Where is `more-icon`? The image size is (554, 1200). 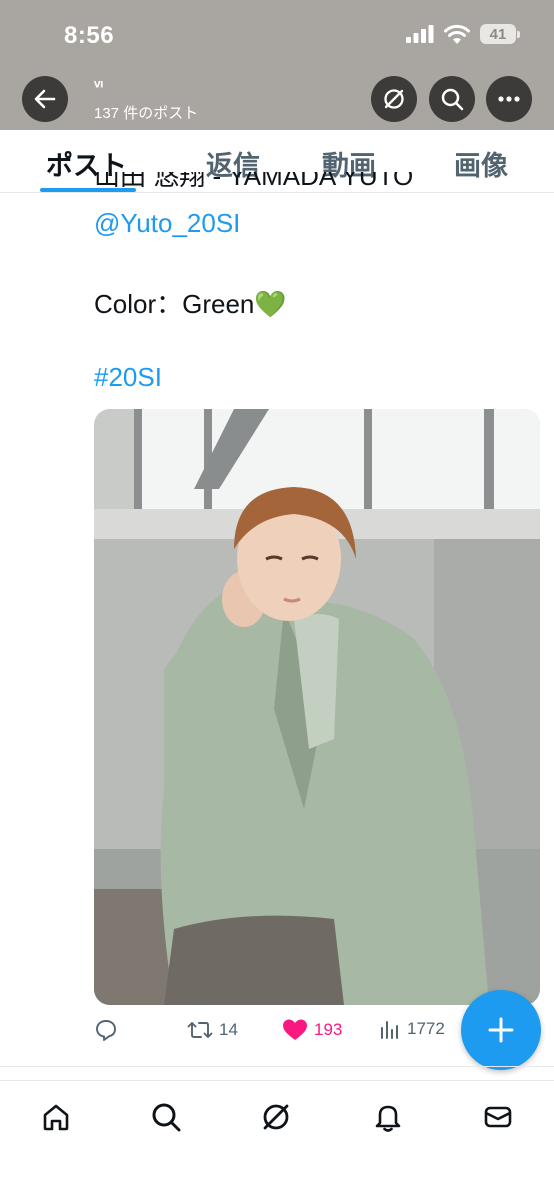 more-icon is located at coordinates (509, 99).